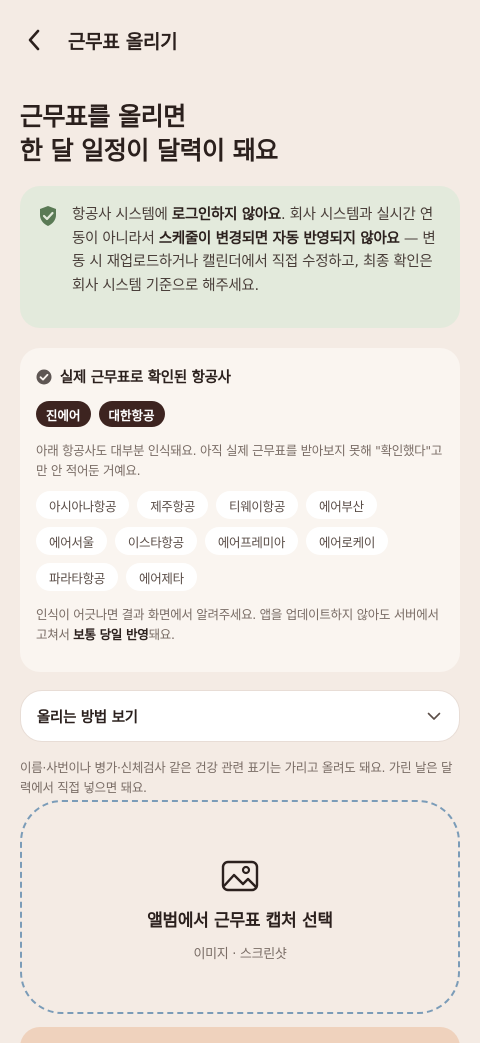 The height and width of the screenshot is (1043, 480). What do you see at coordinates (77, 577) in the screenshot?
I see `airline-chip: 파라타항공` at bounding box center [77, 577].